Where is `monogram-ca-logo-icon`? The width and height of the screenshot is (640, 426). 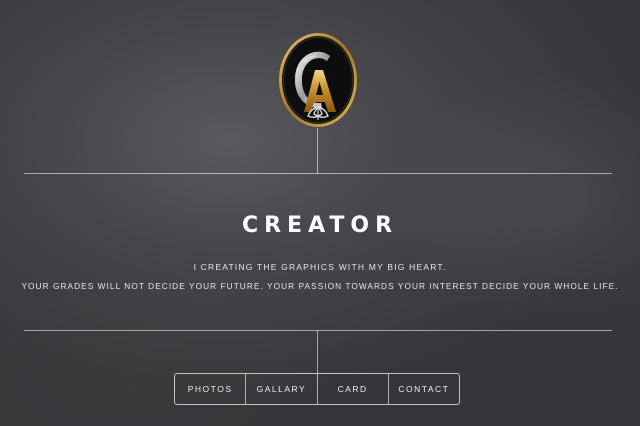
monogram-ca-logo-icon is located at coordinates (318, 80).